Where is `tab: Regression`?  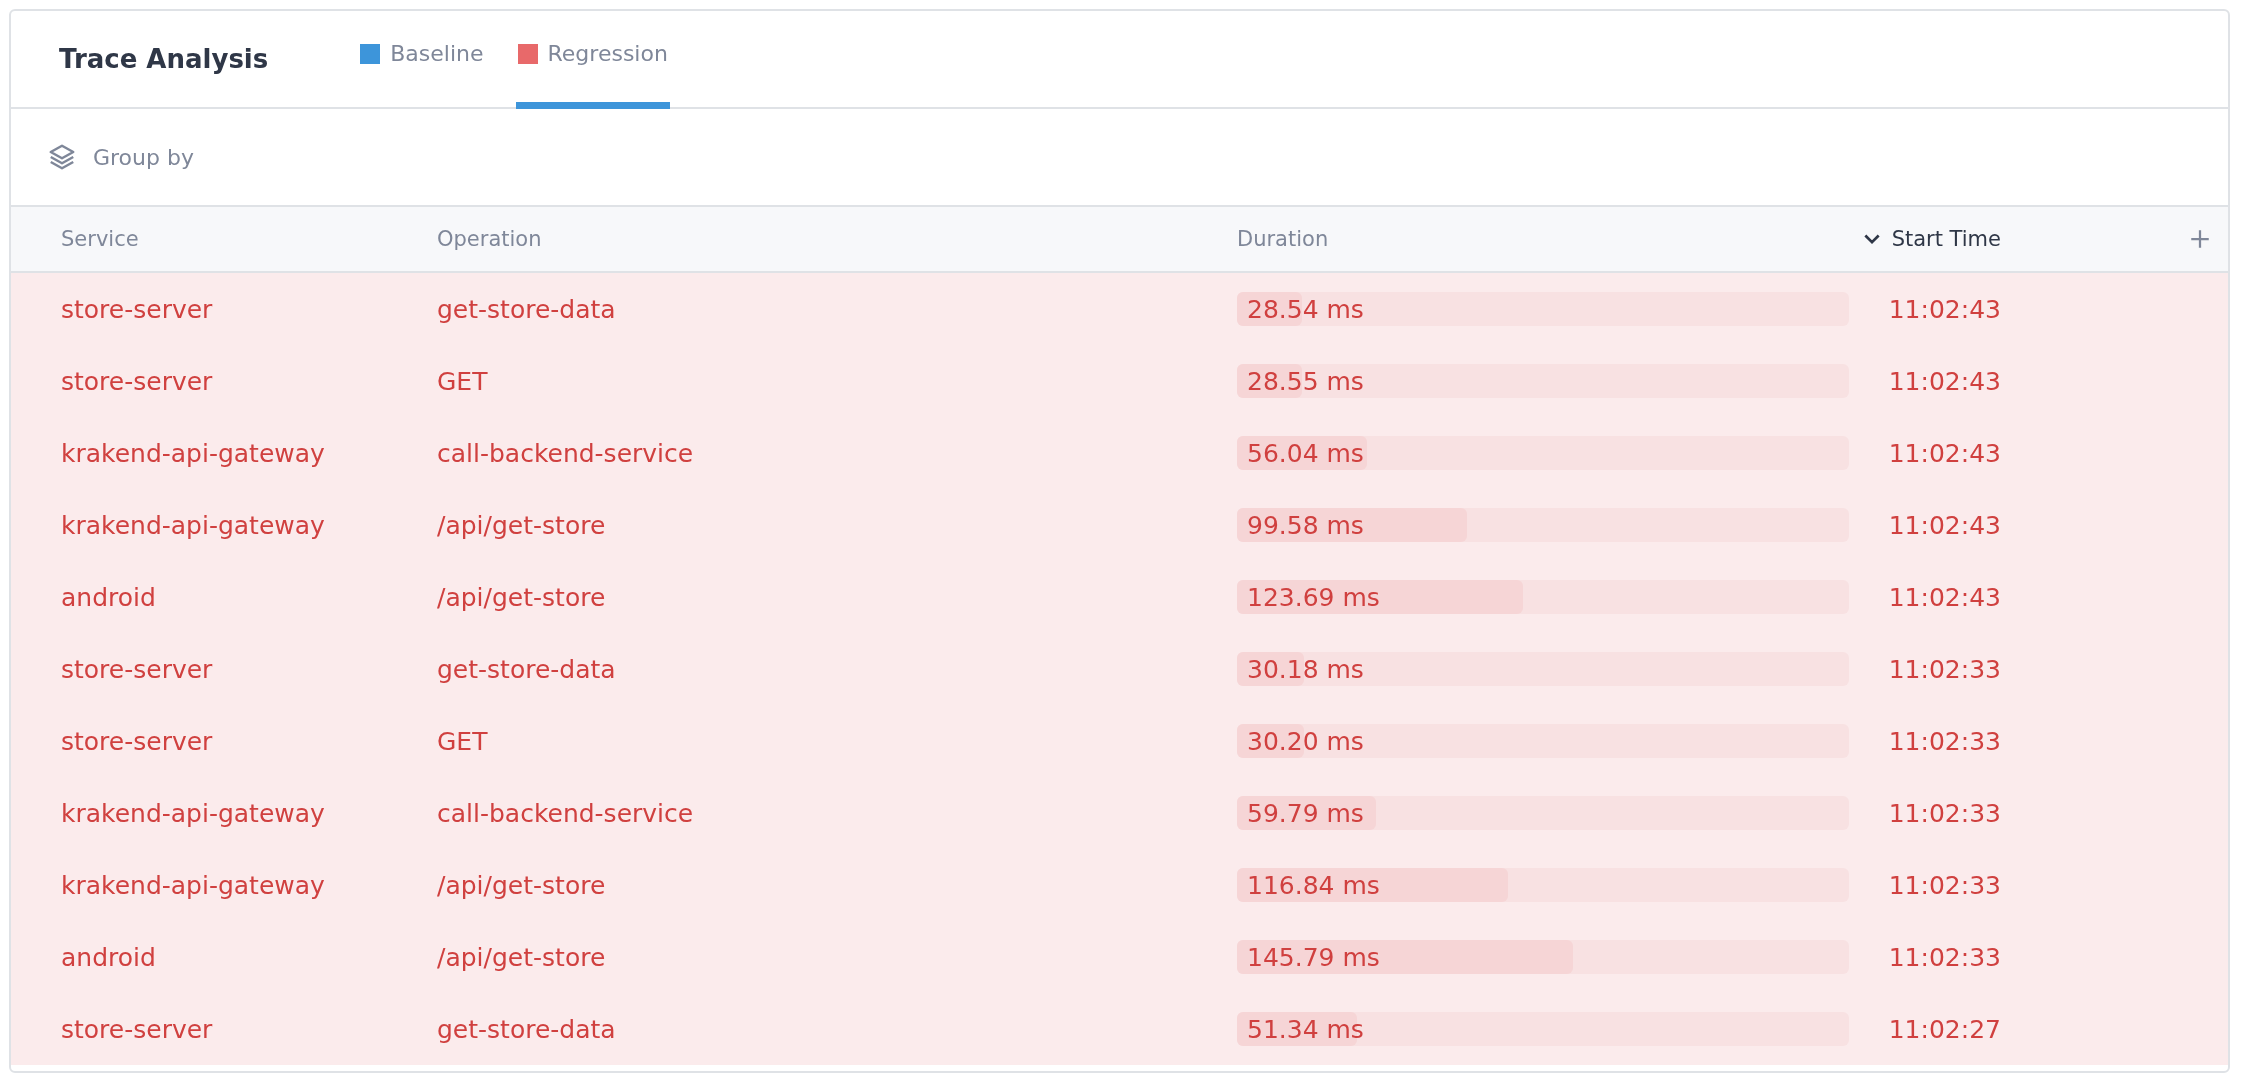
tab: Regression is located at coordinates (592, 60).